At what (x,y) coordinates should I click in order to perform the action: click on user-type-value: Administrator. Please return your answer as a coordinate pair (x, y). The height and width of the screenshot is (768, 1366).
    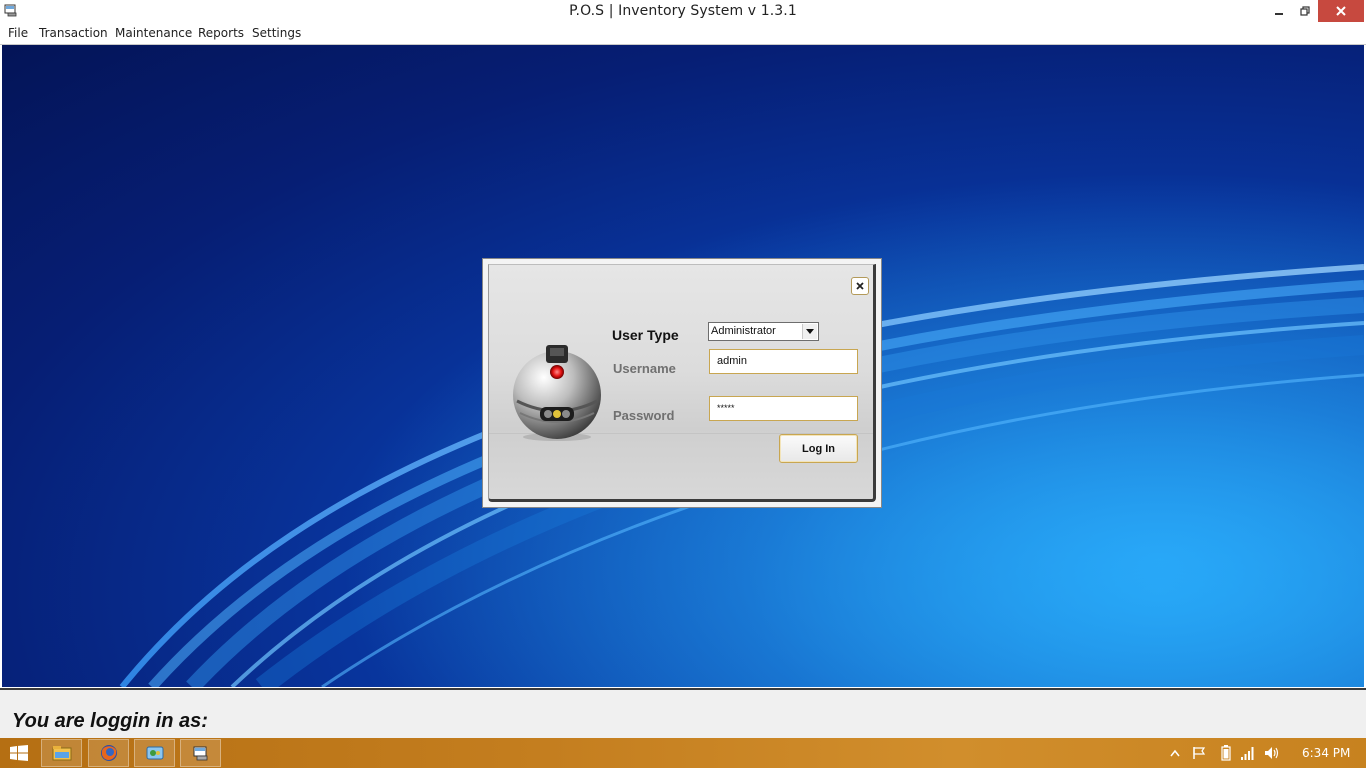
    Looking at the image, I should click on (743, 331).